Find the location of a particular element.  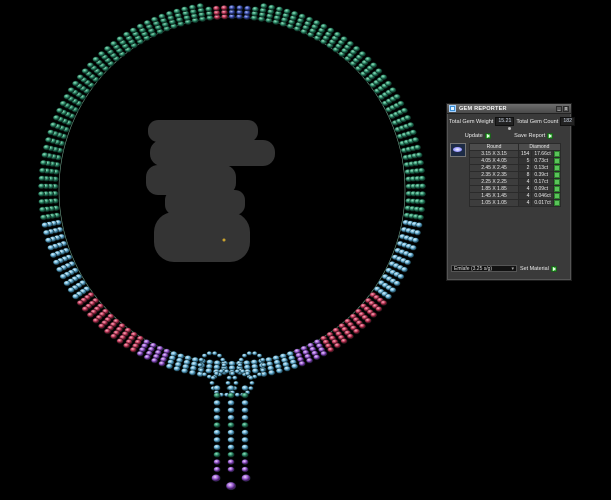

gem-size-cell: 4.05 X 4.05 is located at coordinates (494, 161).